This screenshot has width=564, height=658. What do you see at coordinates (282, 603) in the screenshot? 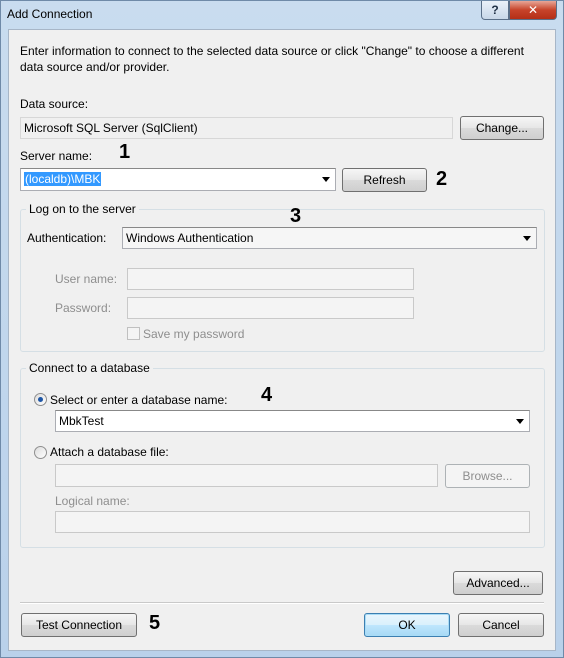
I see `footer-divider` at bounding box center [282, 603].